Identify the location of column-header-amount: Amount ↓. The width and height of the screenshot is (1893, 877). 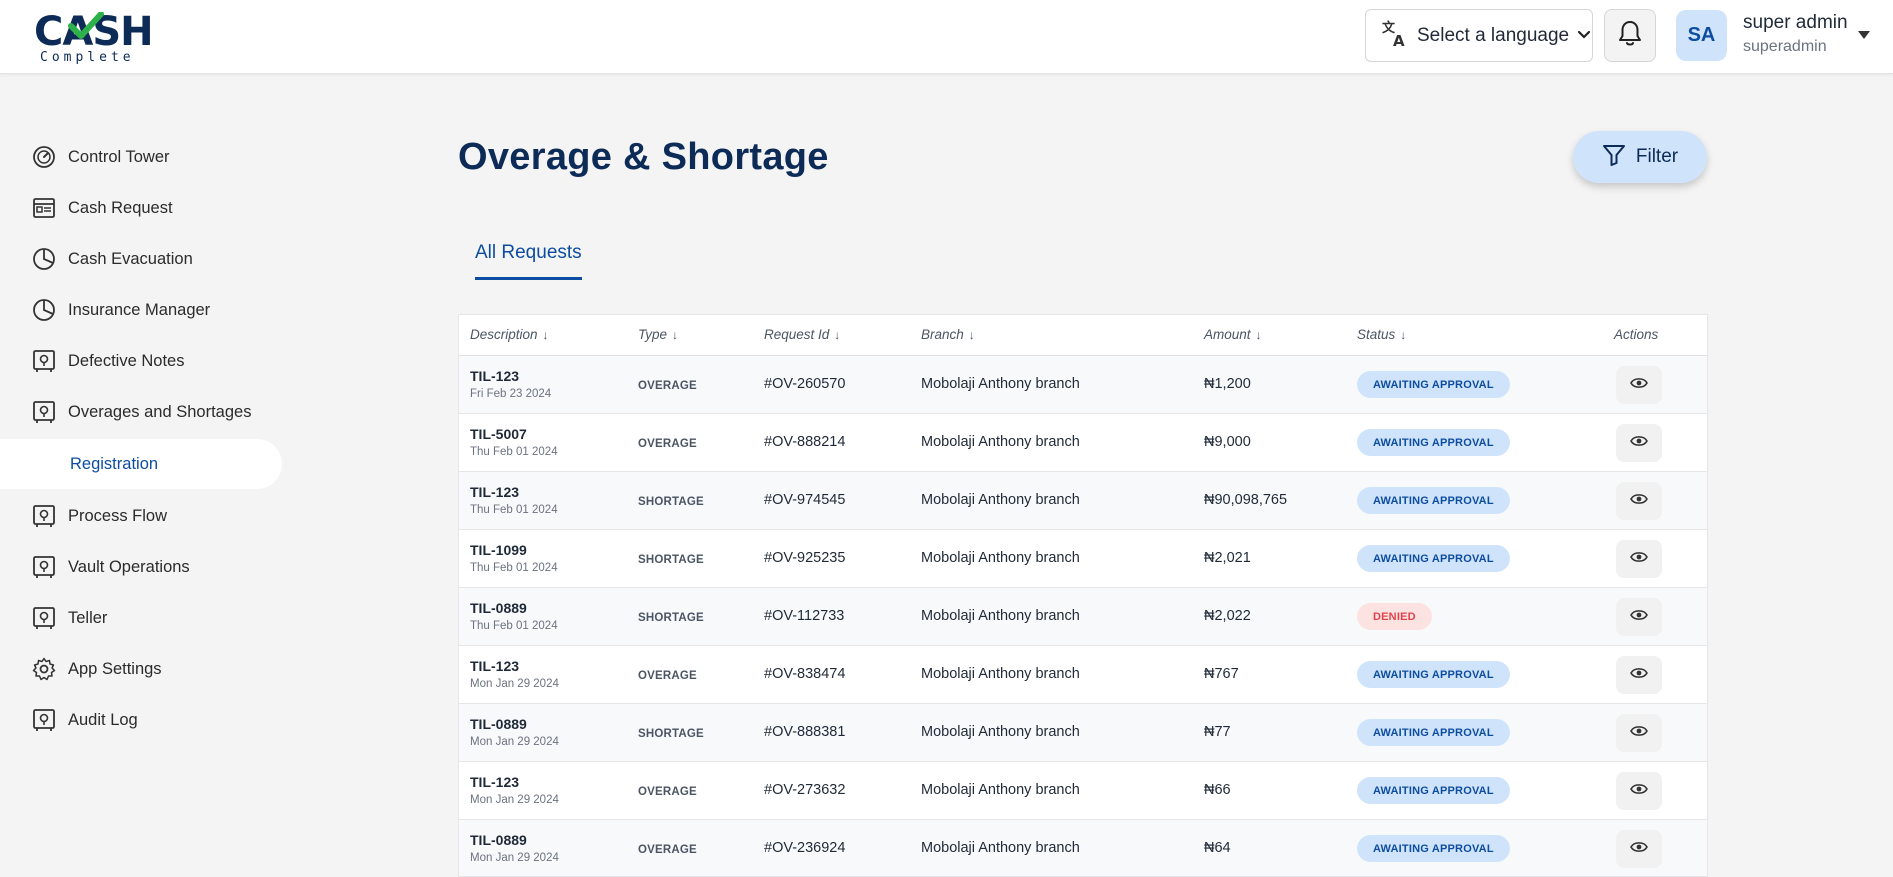
(1233, 334).